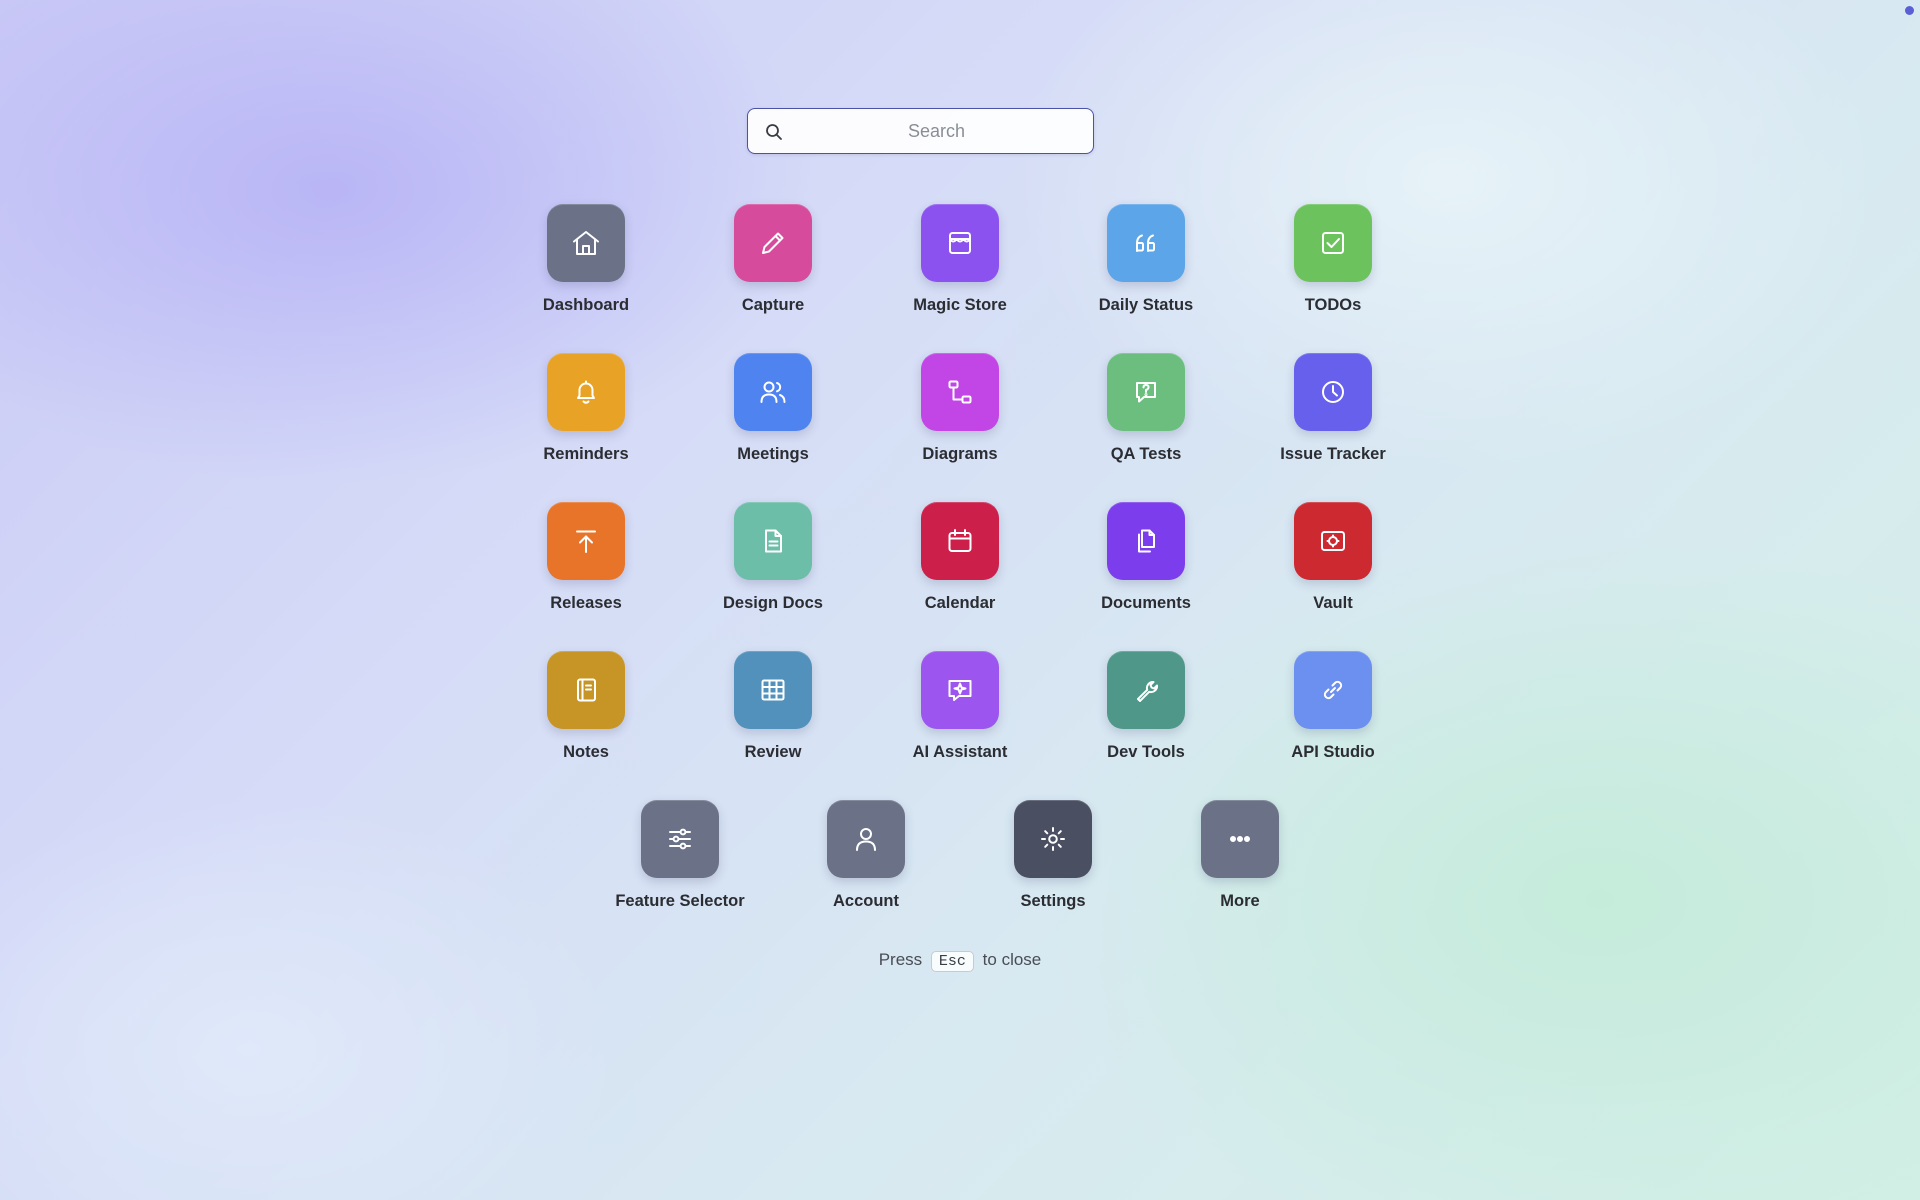 This screenshot has height=1200, width=1920. I want to click on app-label: Meetings, so click(773, 454).